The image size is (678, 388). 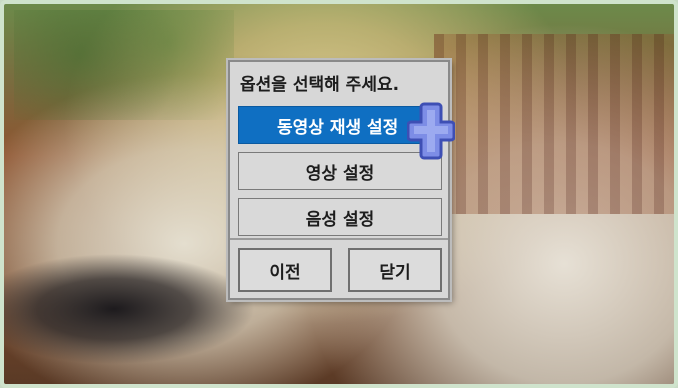 I want to click on background-foliage, so click(x=124, y=65).